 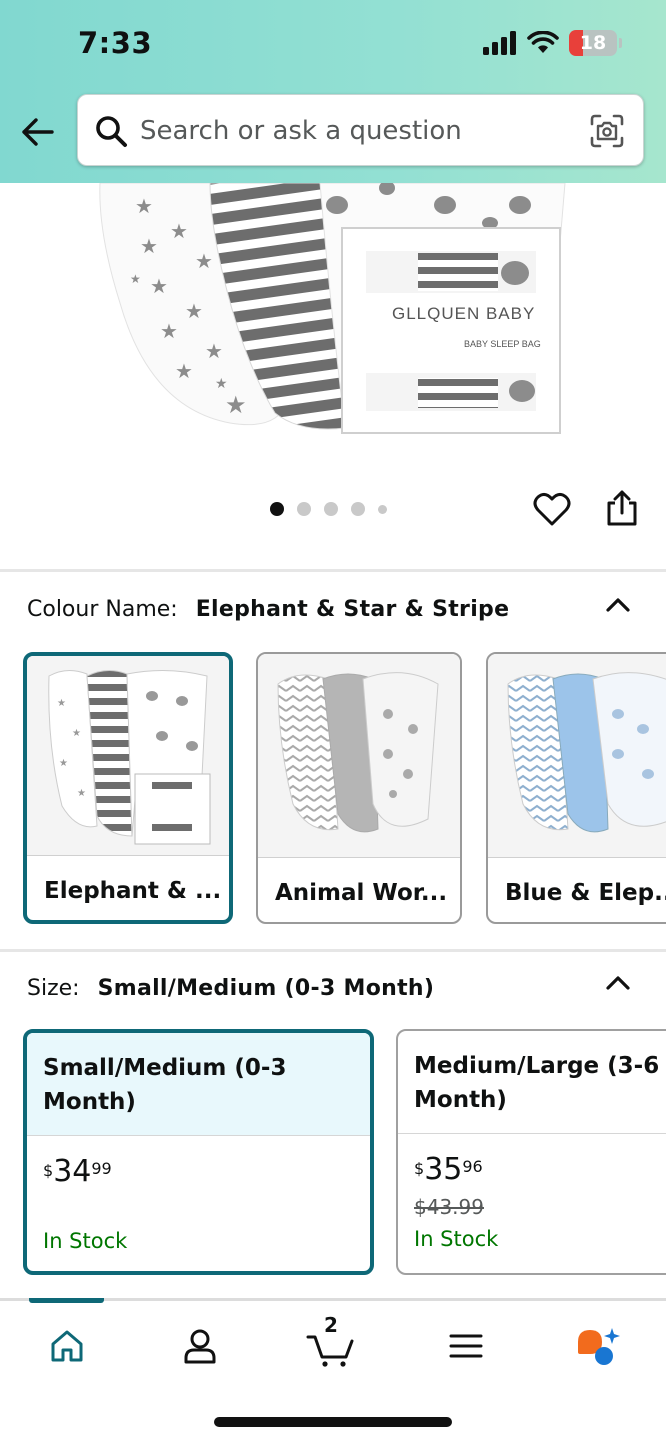 I want to click on home-icon, so click(x=67, y=1346).